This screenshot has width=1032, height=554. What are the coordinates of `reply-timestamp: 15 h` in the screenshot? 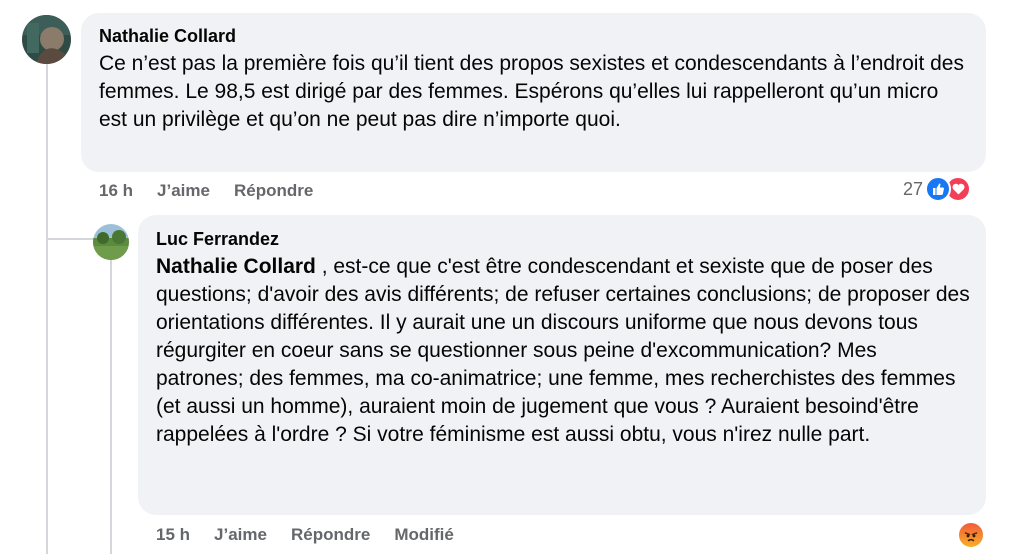 It's located at (173, 535).